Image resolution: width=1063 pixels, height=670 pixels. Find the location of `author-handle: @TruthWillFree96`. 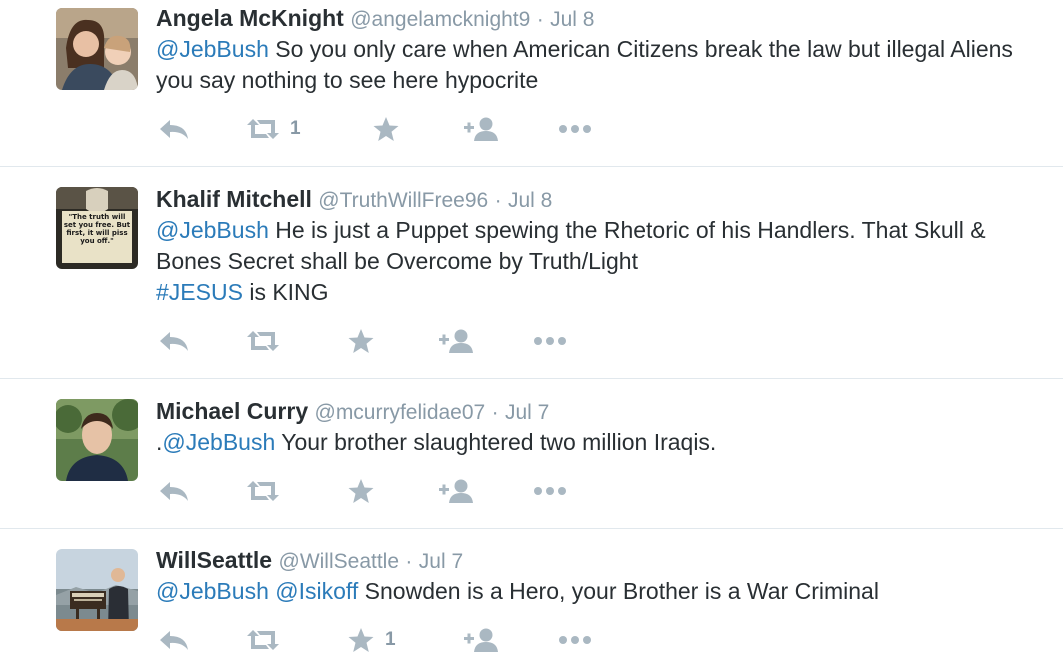

author-handle: @TruthWillFree96 is located at coordinates (403, 200).